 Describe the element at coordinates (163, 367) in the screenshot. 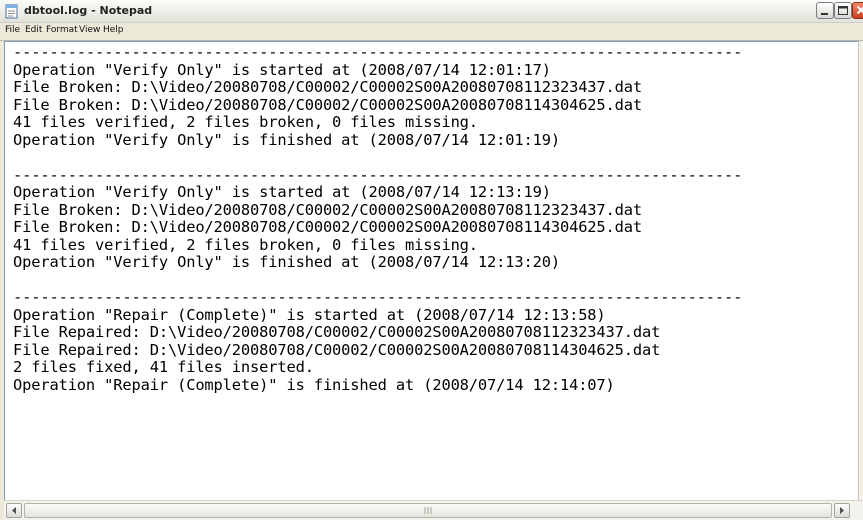

I see `text-line: 2 files fixed, 41 files inserted.` at that location.